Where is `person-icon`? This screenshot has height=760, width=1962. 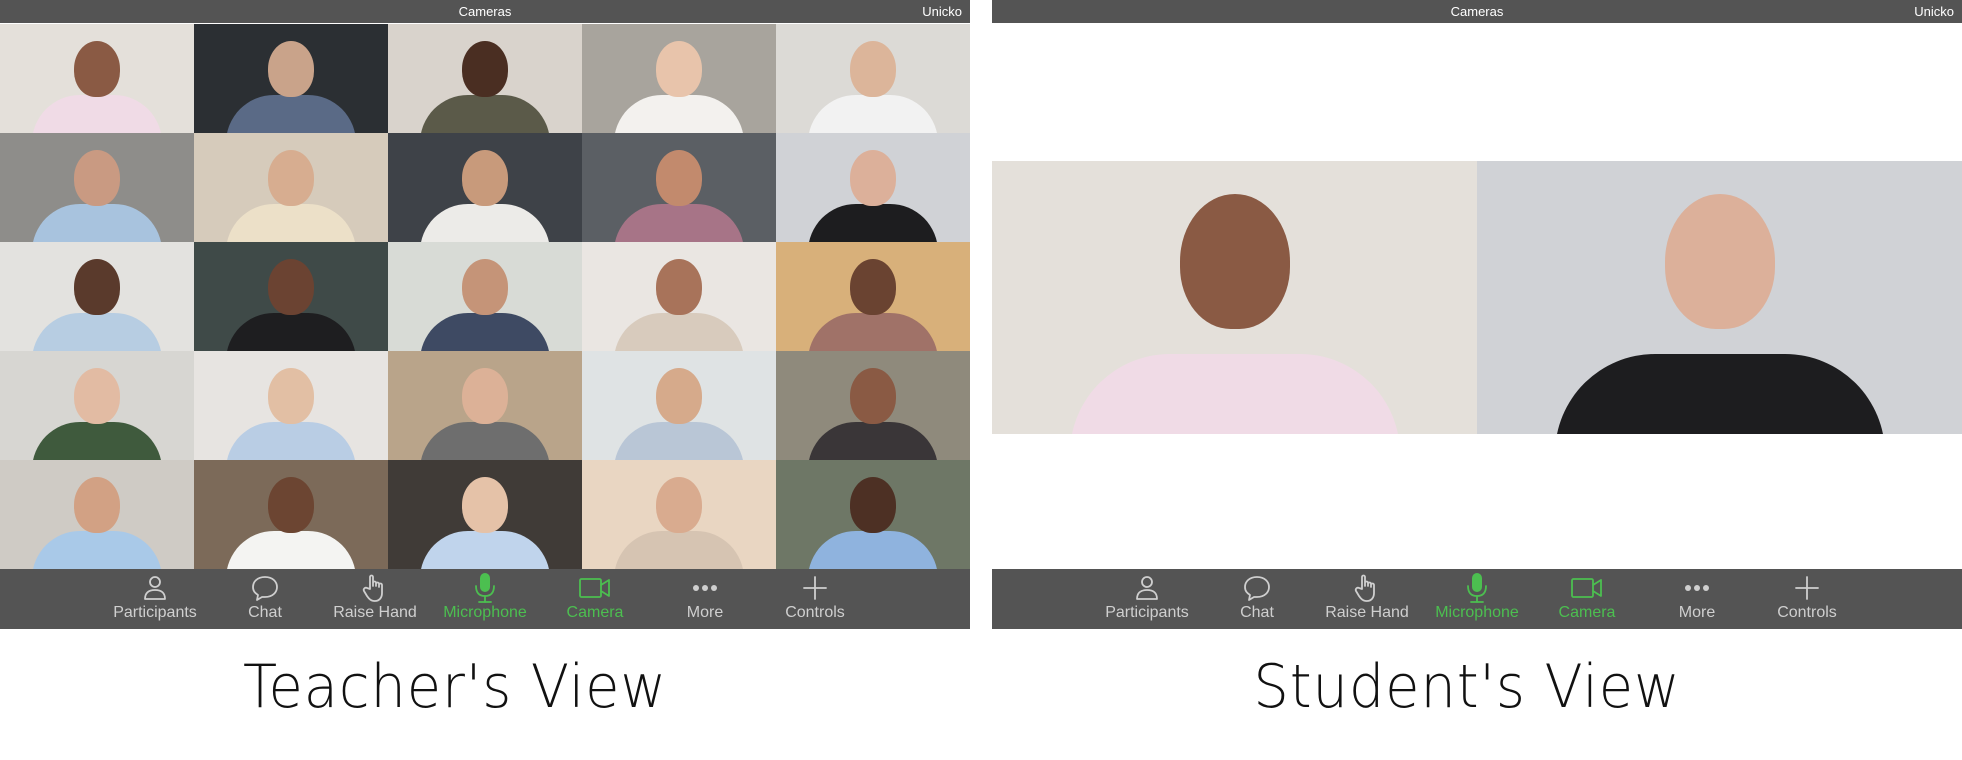
person-icon is located at coordinates (155, 588).